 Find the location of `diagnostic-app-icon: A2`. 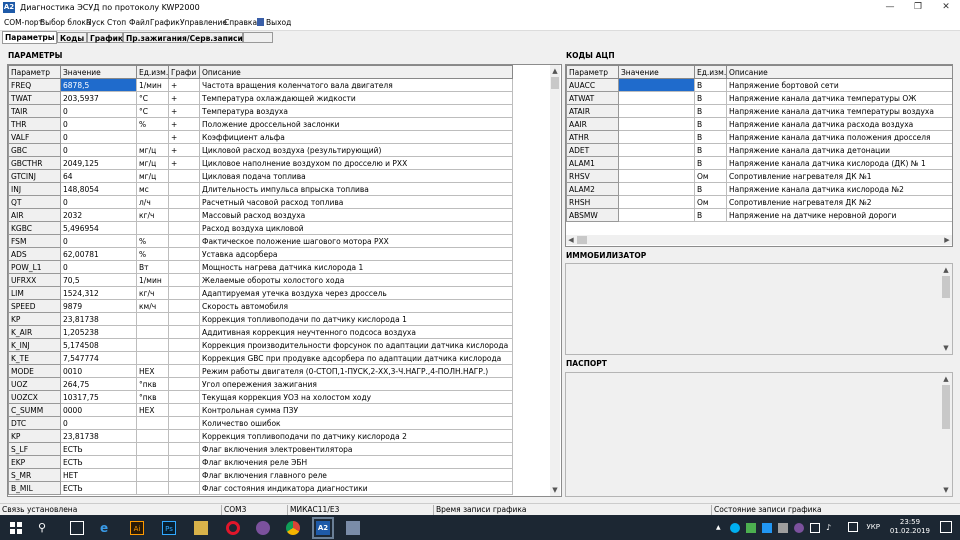

diagnostic-app-icon: A2 is located at coordinates (323, 528).